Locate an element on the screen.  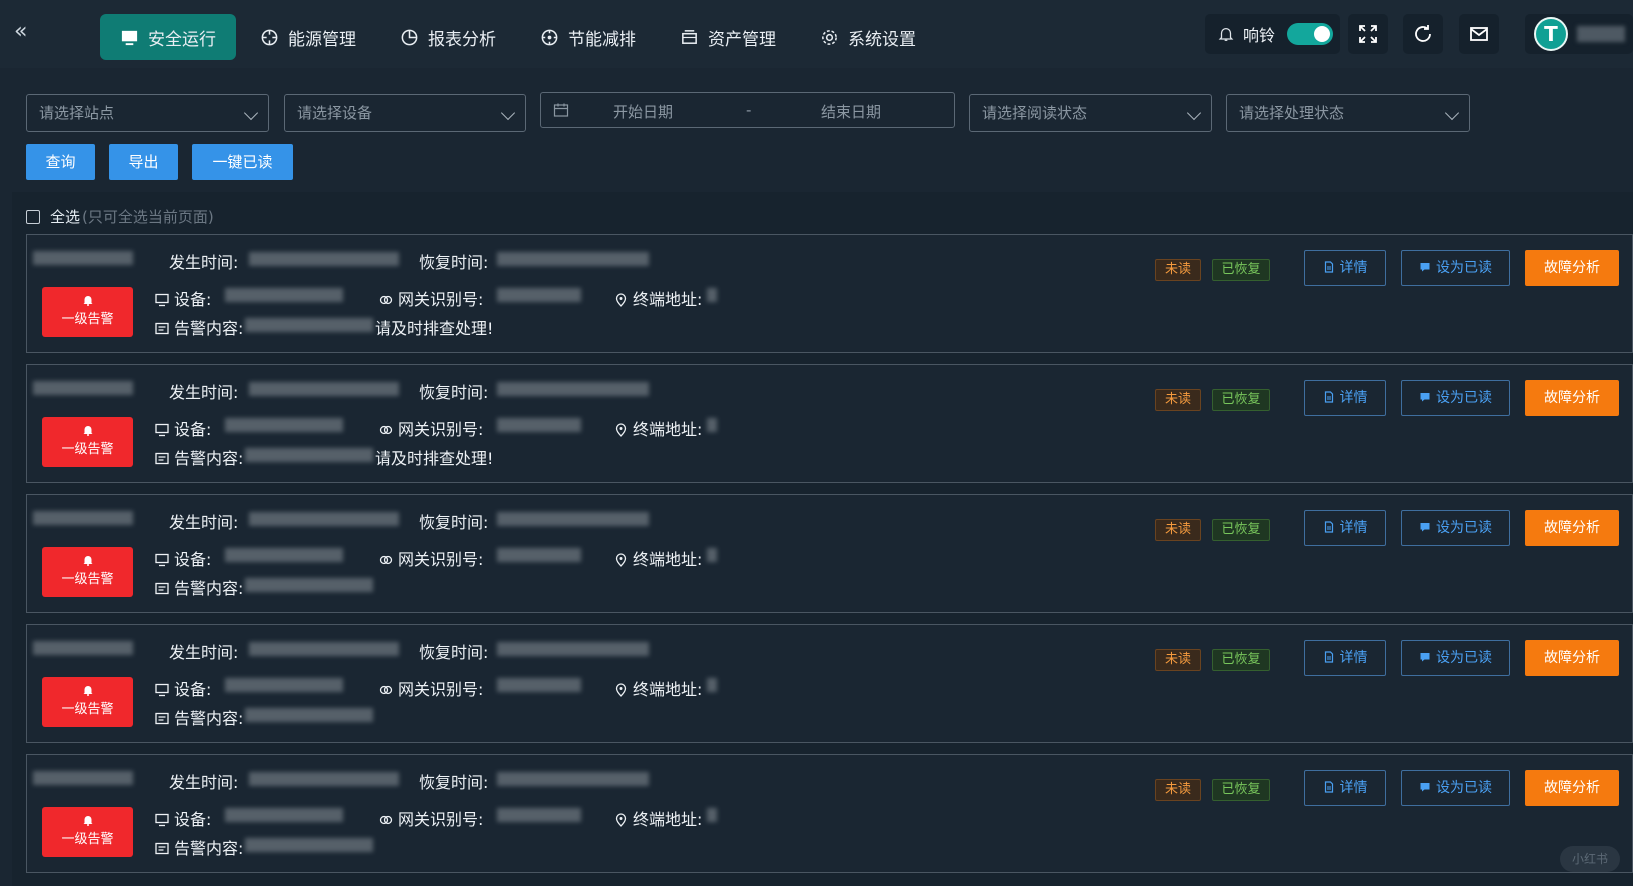
nav-safety-operation: 安全运行 is located at coordinates (168, 37).